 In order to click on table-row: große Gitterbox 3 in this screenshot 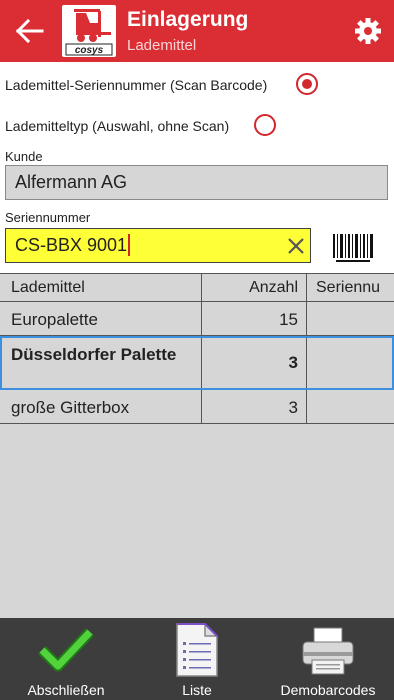, I will do `click(197, 407)`.